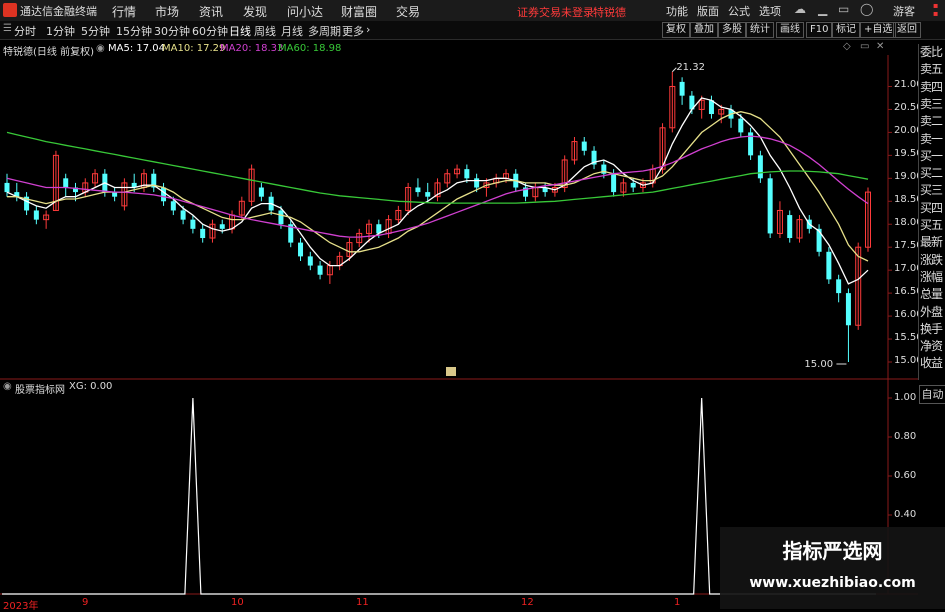 This screenshot has width=945, height=612. I want to click on watermark-title: 指标严选网, so click(832, 551).